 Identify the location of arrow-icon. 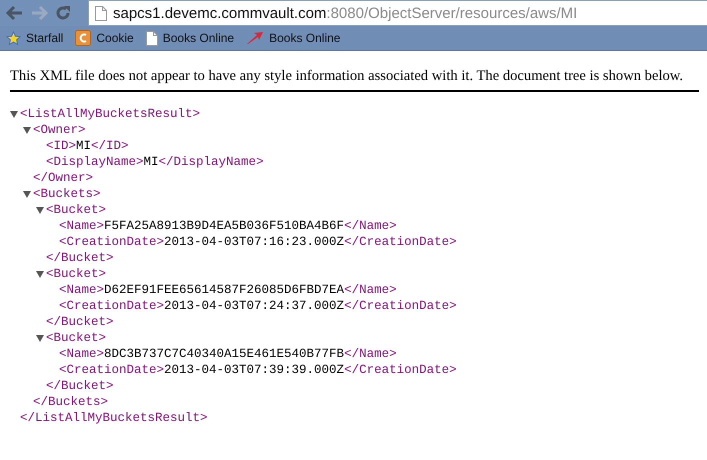
(255, 38).